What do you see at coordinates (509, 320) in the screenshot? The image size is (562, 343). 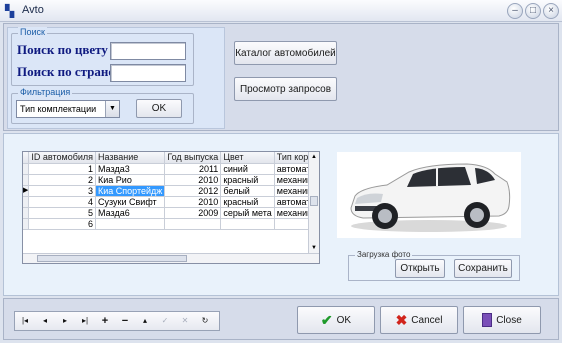 I see `close-button-label: Close` at bounding box center [509, 320].